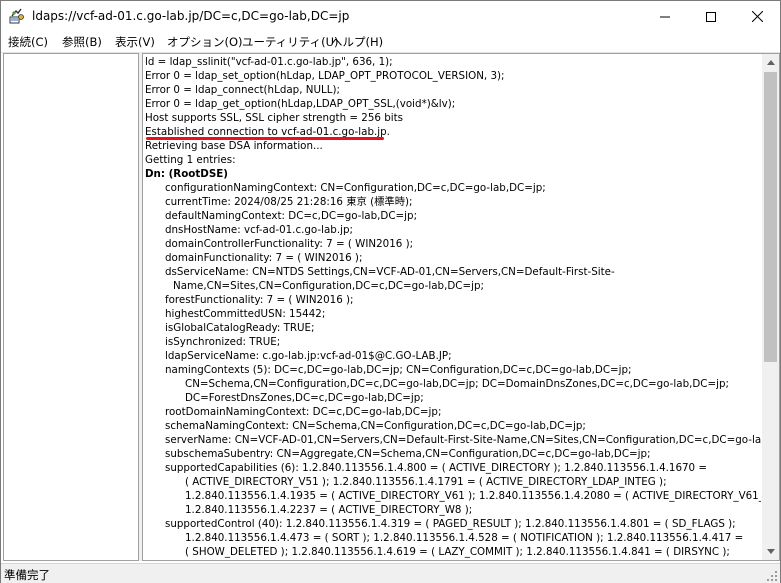 Image resolution: width=781 pixels, height=583 pixels. I want to click on scroll-thumb, so click(770, 217).